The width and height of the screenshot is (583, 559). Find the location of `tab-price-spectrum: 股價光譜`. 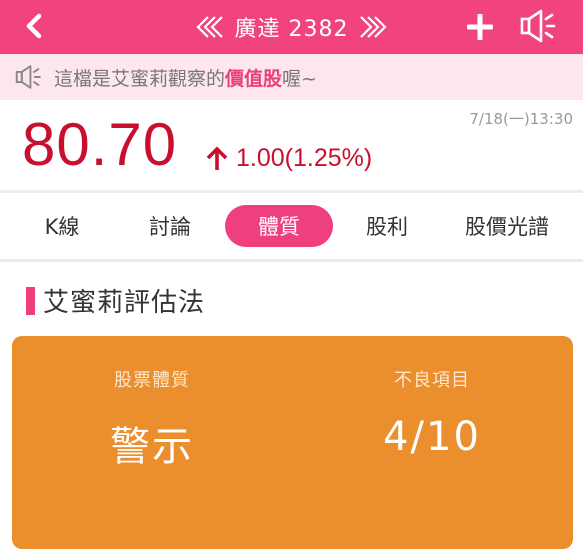

tab-price-spectrum: 股價光譜 is located at coordinates (507, 226).